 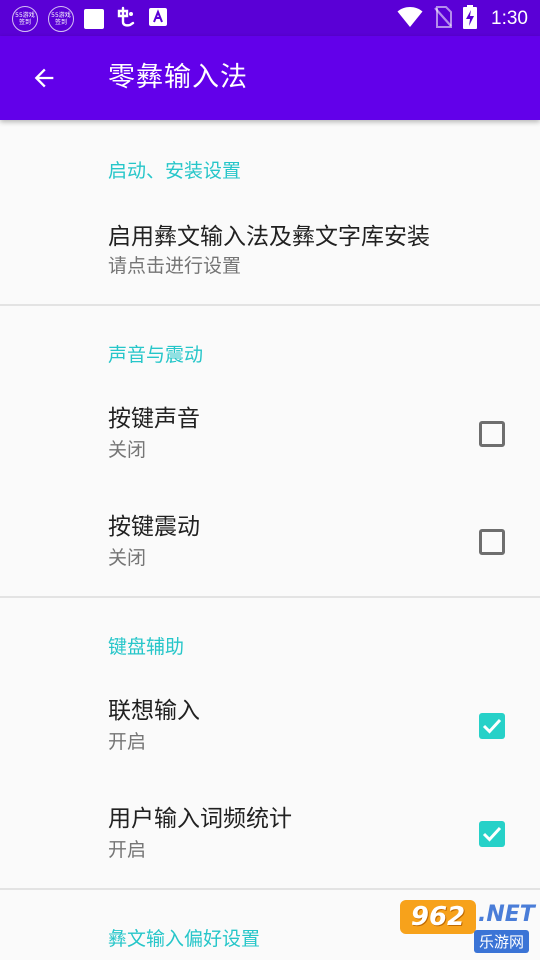 I want to click on page-title: 零彝输入法, so click(x=178, y=77).